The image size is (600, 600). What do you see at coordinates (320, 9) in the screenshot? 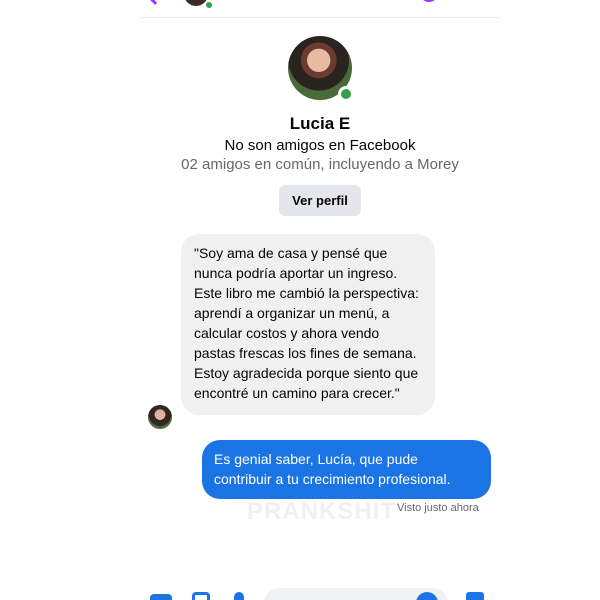
I see `chat-header` at bounding box center [320, 9].